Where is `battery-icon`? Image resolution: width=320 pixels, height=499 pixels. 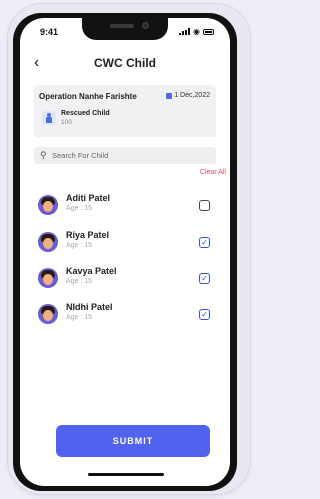 battery-icon is located at coordinates (208, 31).